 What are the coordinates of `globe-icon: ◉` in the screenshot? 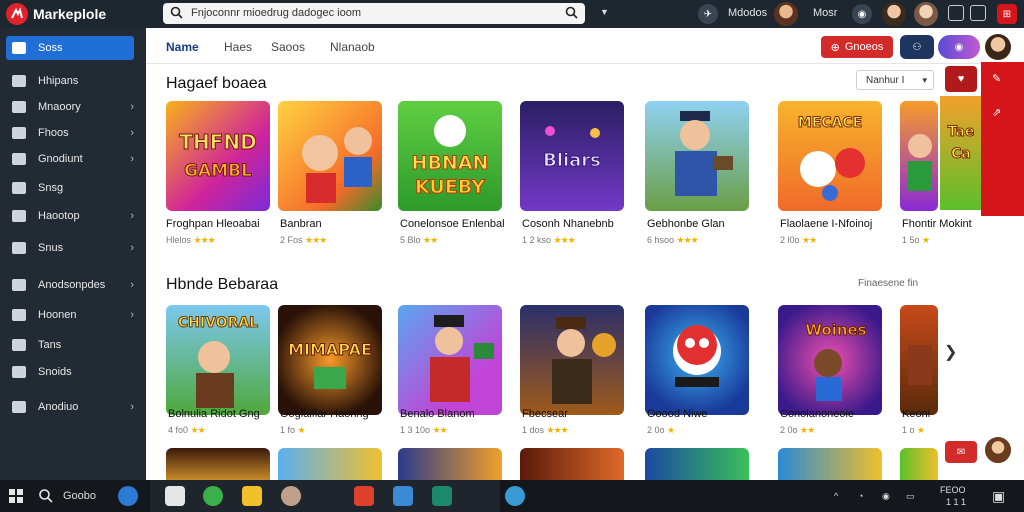 It's located at (862, 14).